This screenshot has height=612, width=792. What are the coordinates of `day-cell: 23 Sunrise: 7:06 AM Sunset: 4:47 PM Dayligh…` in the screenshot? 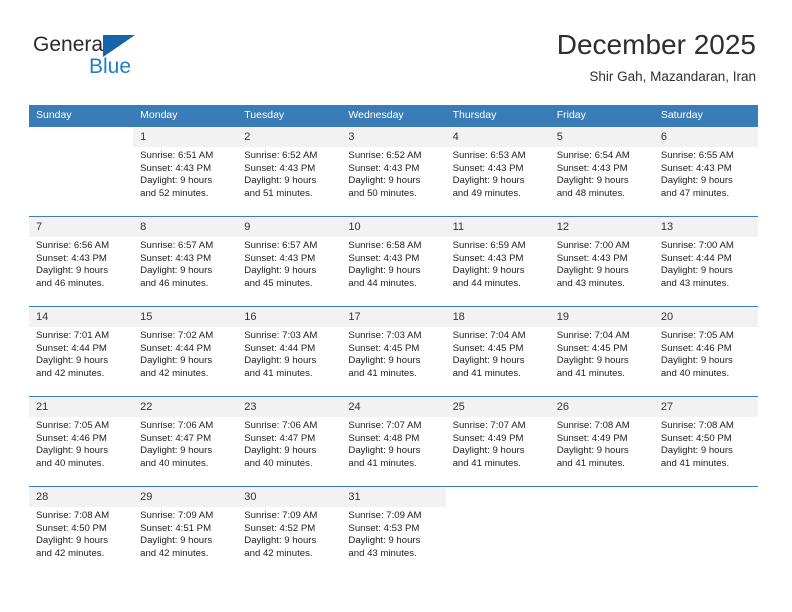 It's located at (289, 441).